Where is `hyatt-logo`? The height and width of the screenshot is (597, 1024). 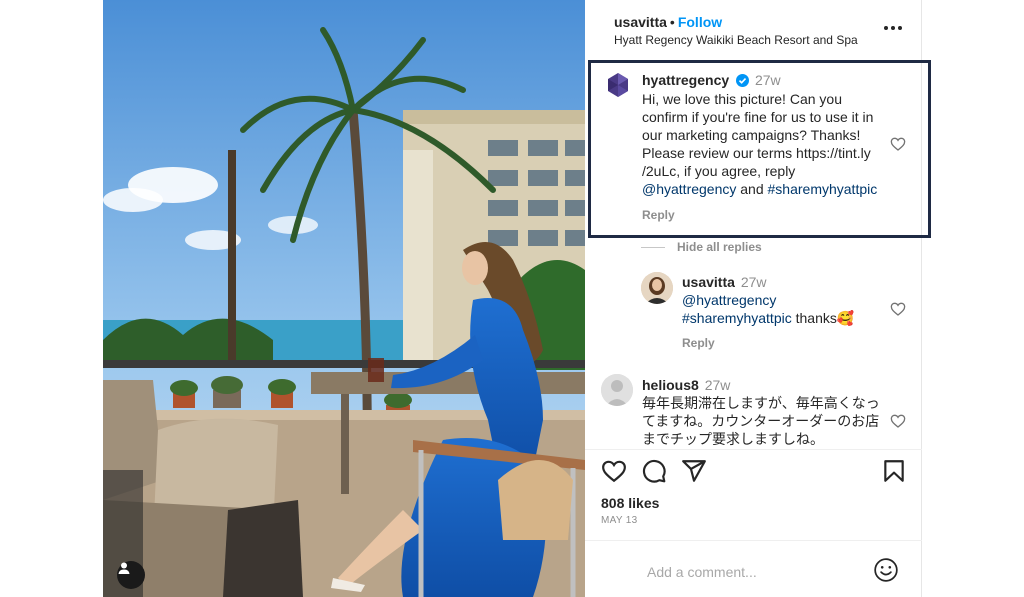
hyatt-logo is located at coordinates (618, 85).